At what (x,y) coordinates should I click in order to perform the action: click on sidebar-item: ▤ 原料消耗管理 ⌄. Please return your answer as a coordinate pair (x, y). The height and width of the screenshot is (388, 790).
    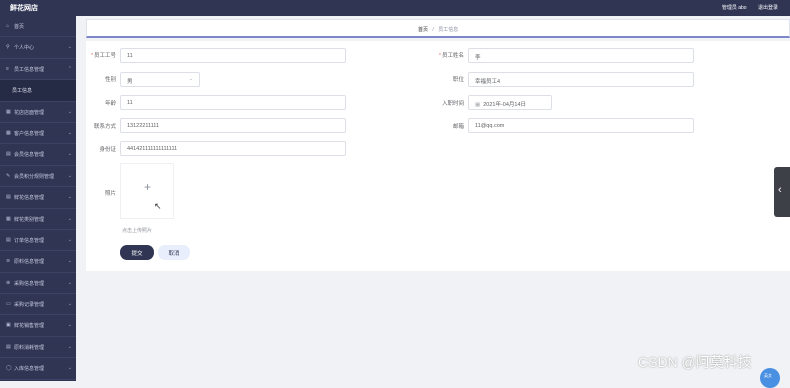
    Looking at the image, I should click on (38, 348).